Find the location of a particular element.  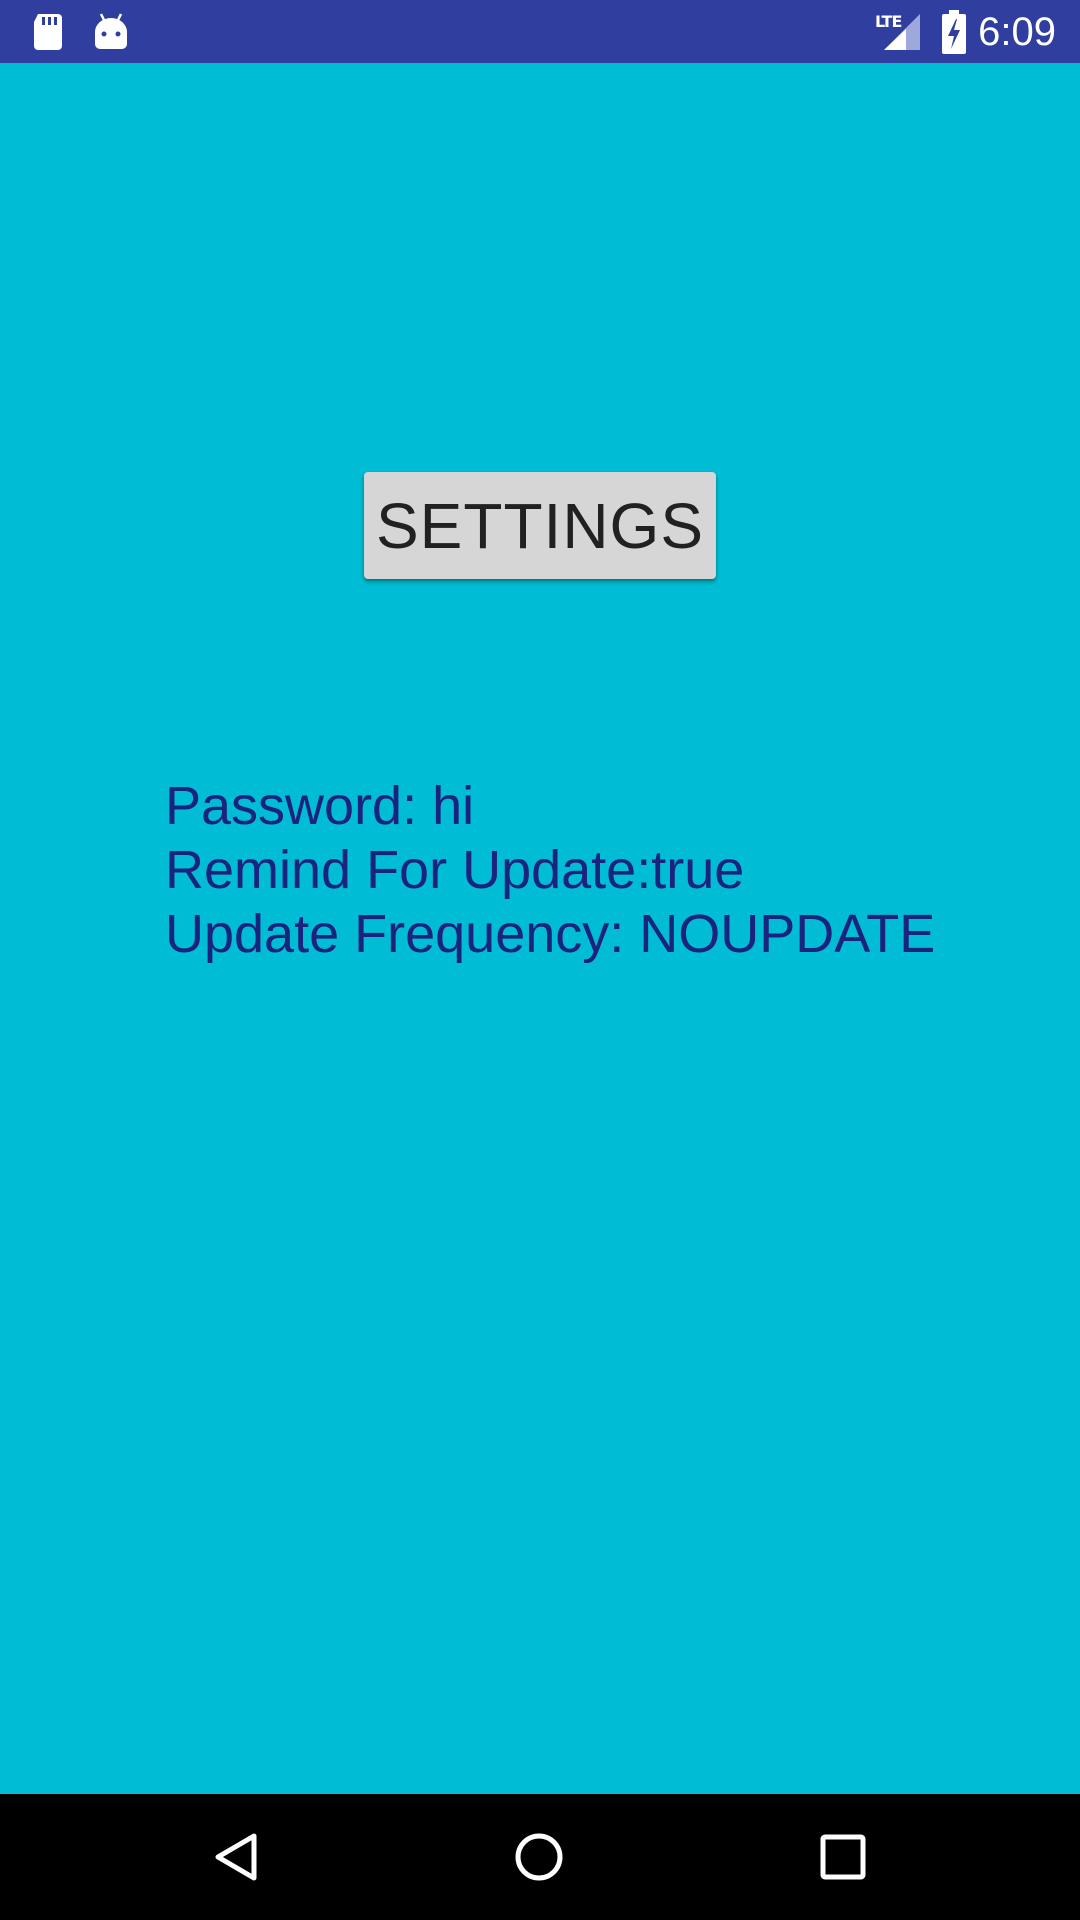

navigation-bar is located at coordinates (540, 1857).